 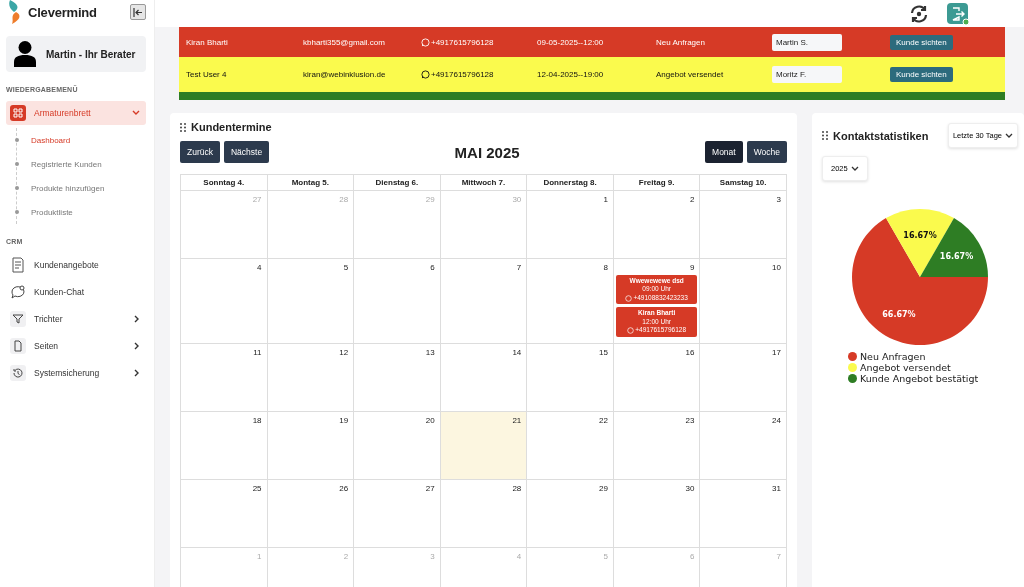 I want to click on day-number: 18, so click(x=257, y=420).